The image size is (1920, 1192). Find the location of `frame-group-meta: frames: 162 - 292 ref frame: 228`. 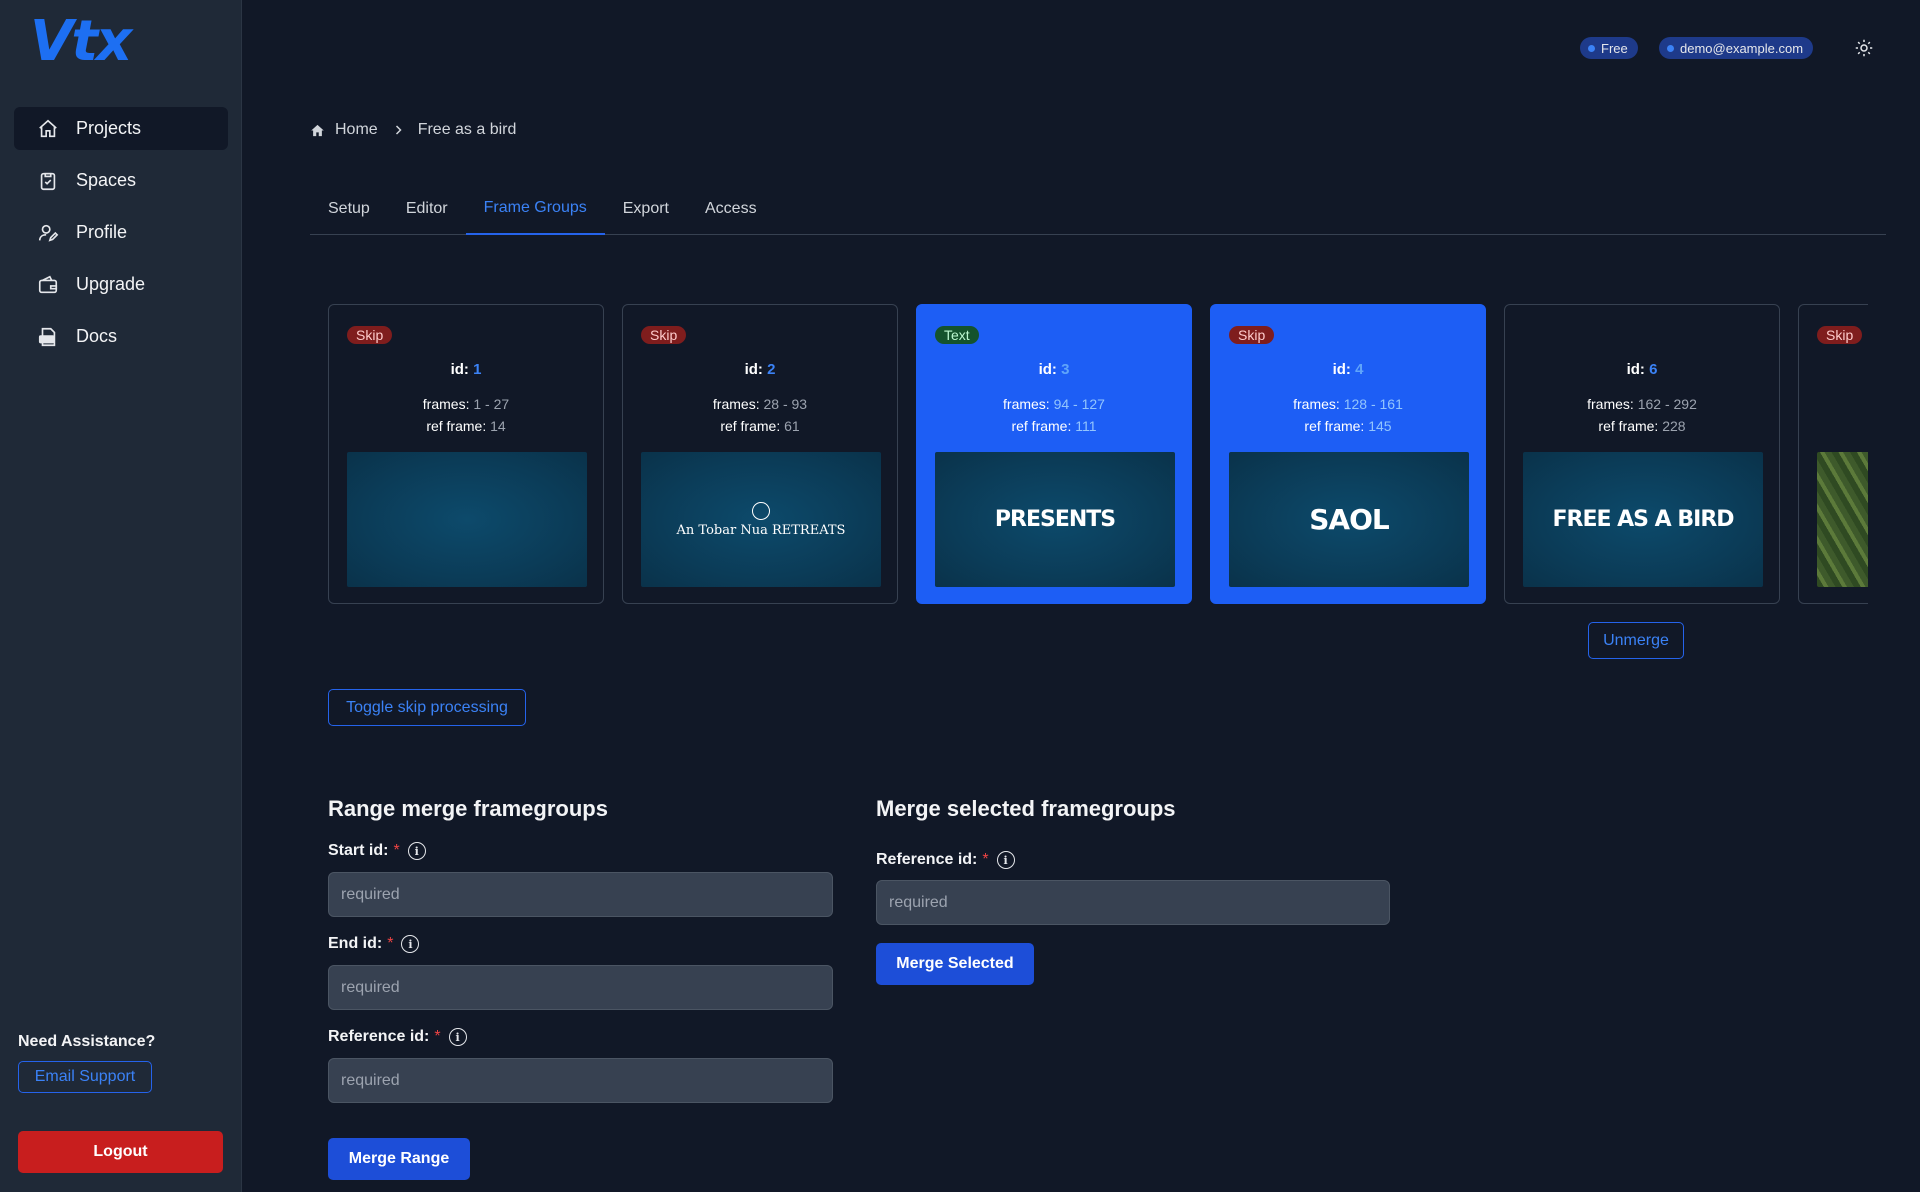

frame-group-meta: frames: 162 - 292 ref frame: 228 is located at coordinates (1642, 415).